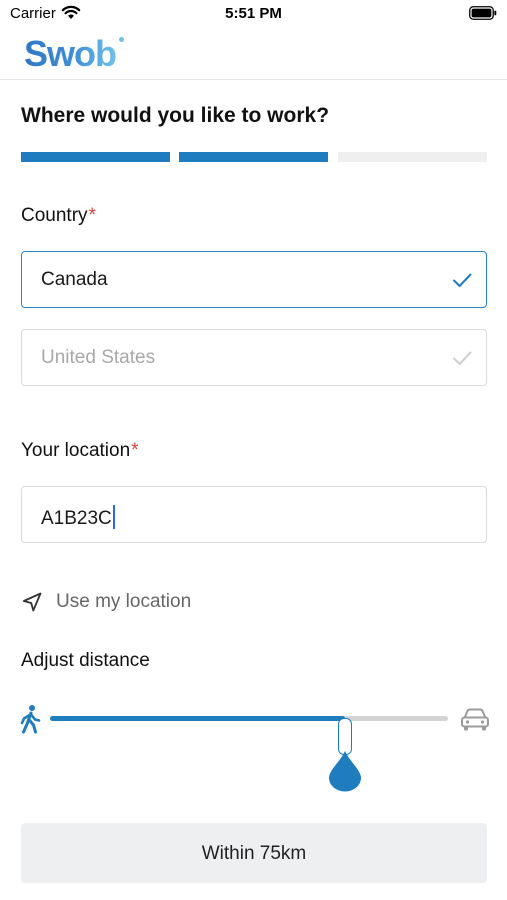  I want to click on navigation-arrow-icon, so click(32, 602).